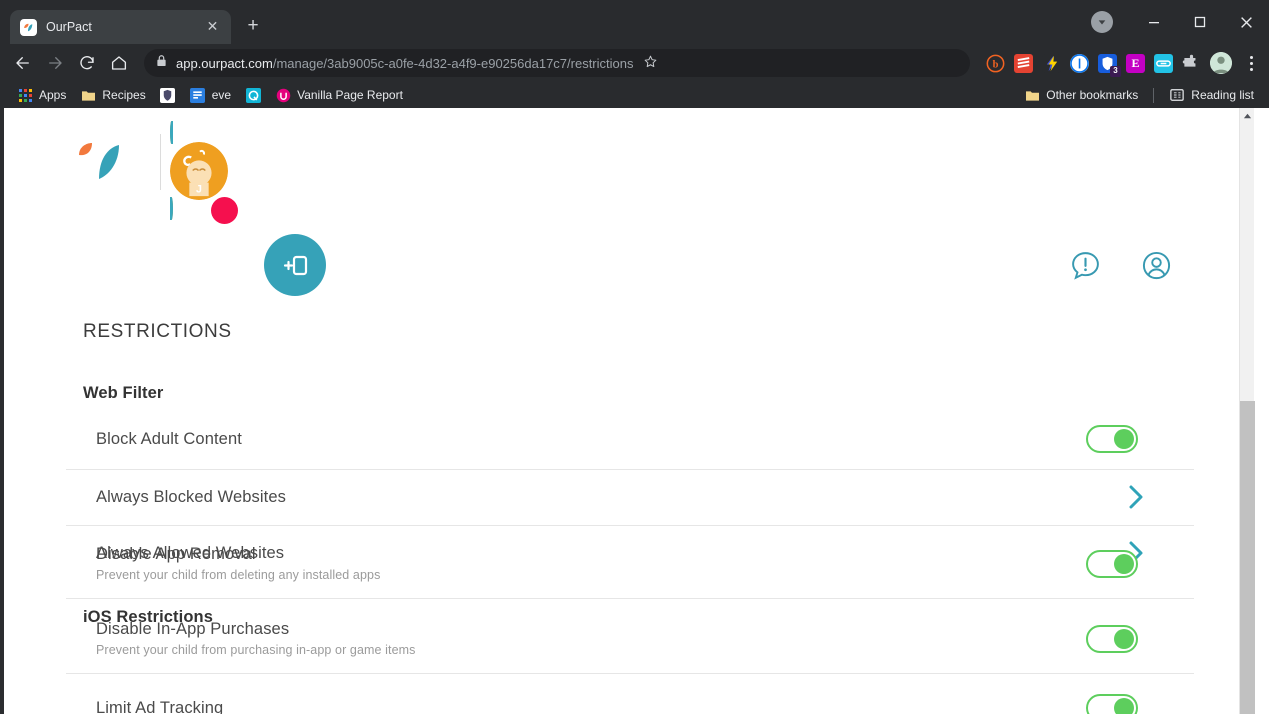  Describe the element at coordinates (1023, 63) in the screenshot. I see `todoist-extension-icon` at that location.